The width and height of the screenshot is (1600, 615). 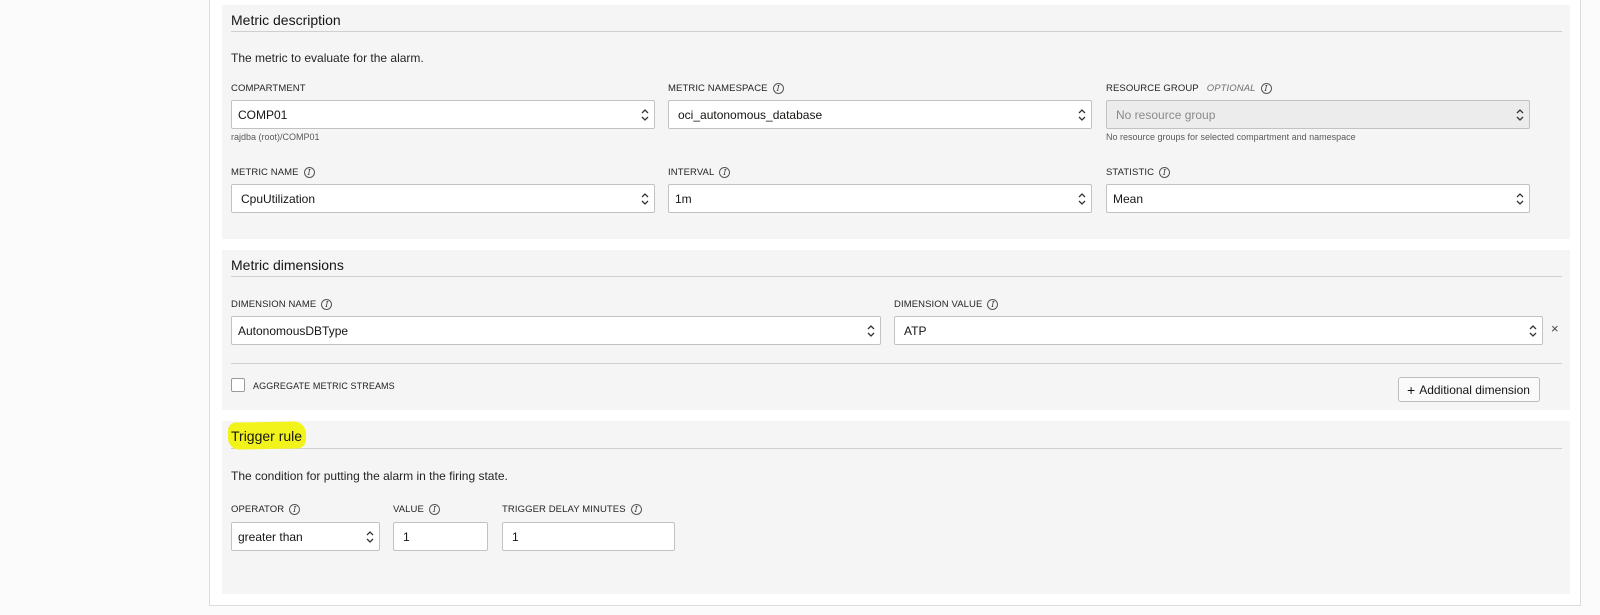 I want to click on metric-name-label: METRIC NAME i, so click(x=273, y=172).